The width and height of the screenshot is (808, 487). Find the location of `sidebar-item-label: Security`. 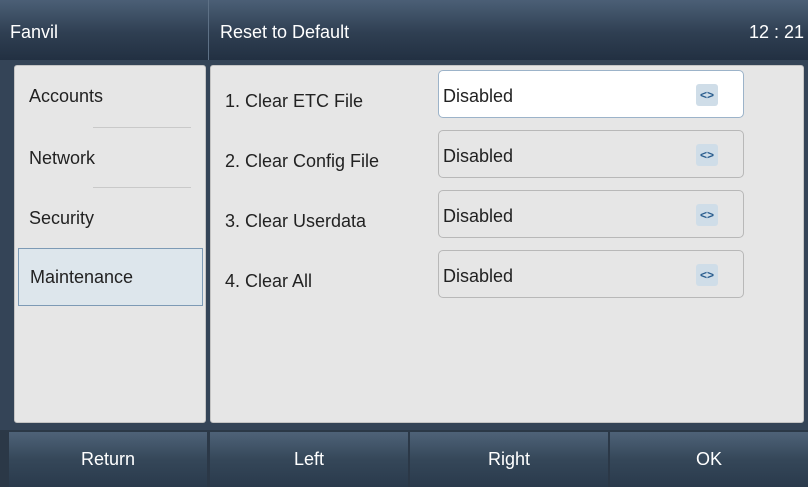

sidebar-item-label: Security is located at coordinates (62, 218).